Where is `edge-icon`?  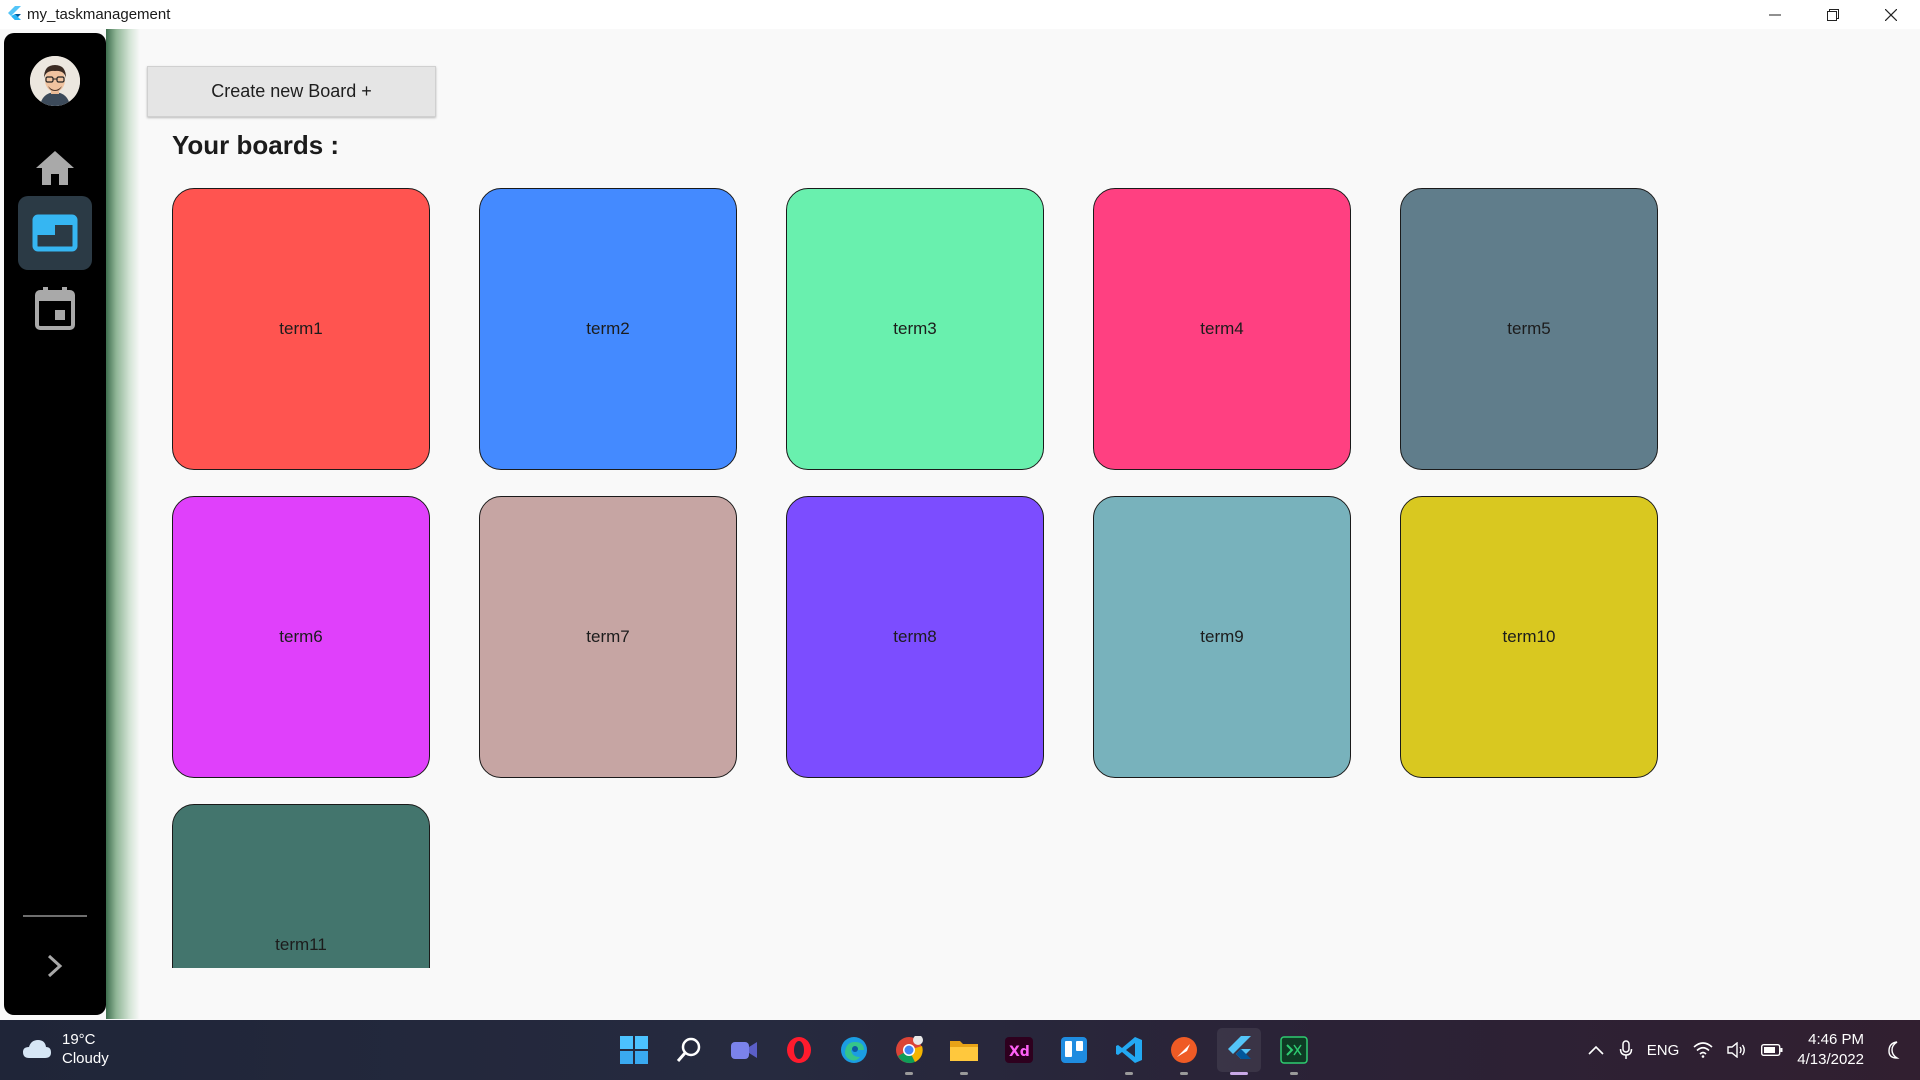 edge-icon is located at coordinates (854, 1050).